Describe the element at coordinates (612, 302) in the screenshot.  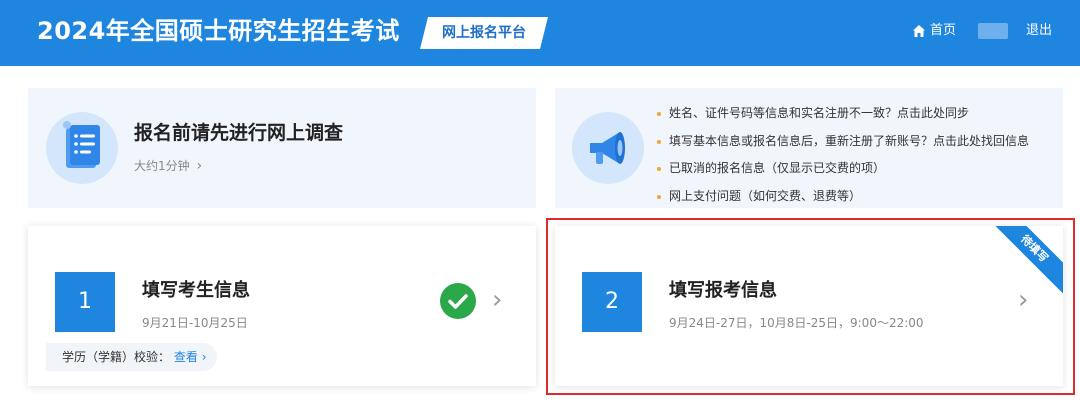
I see `step-number-2: 2` at that location.